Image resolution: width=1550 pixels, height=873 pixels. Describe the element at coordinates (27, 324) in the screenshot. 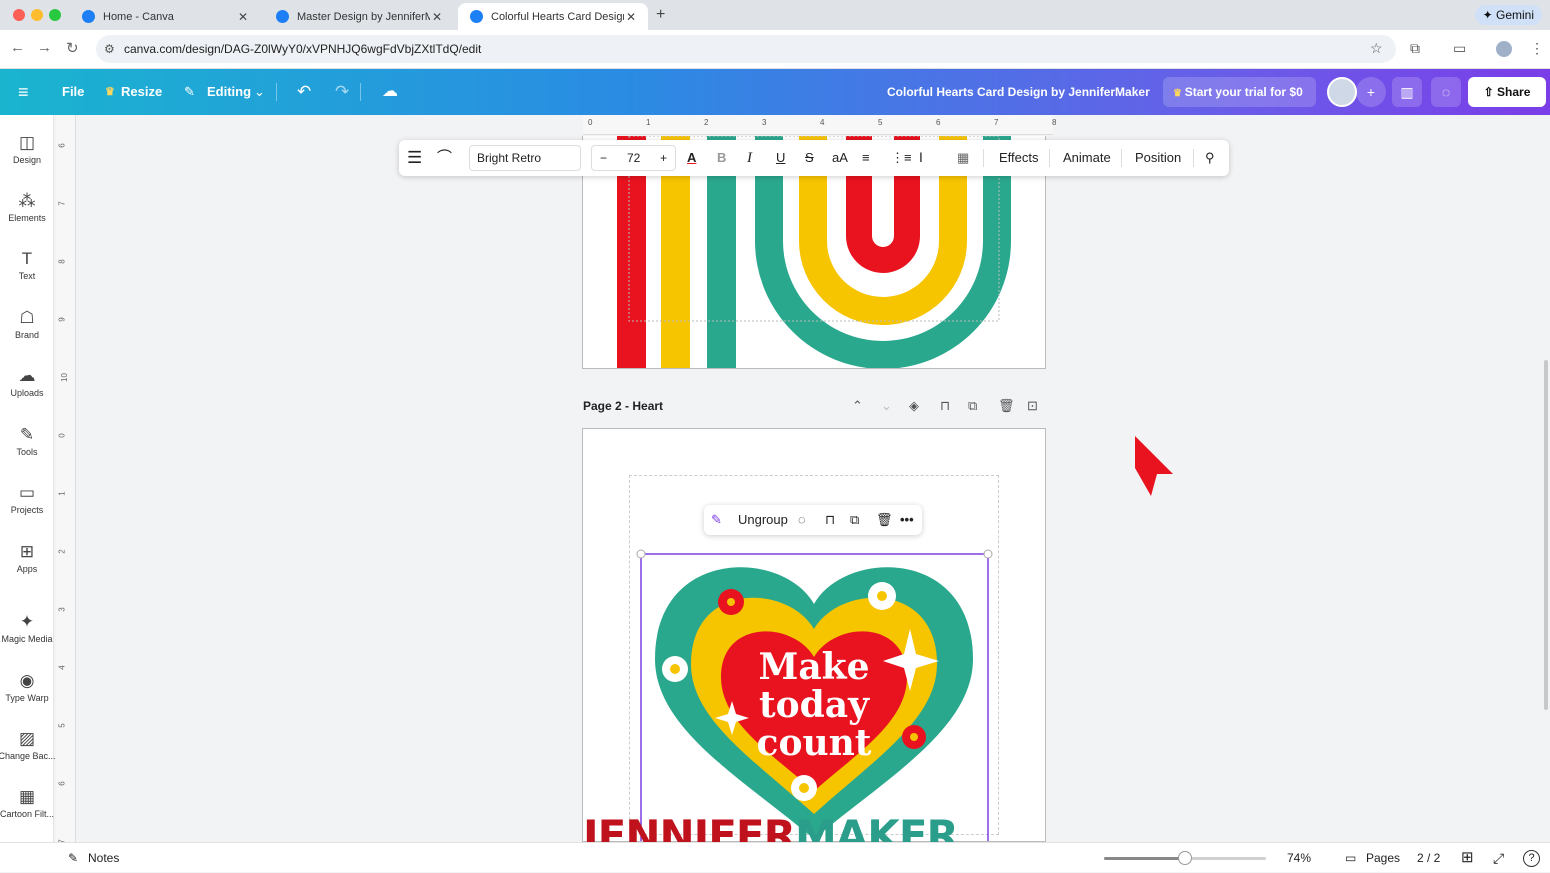

I see `sidebar-item-brand: ☖ Brand` at that location.